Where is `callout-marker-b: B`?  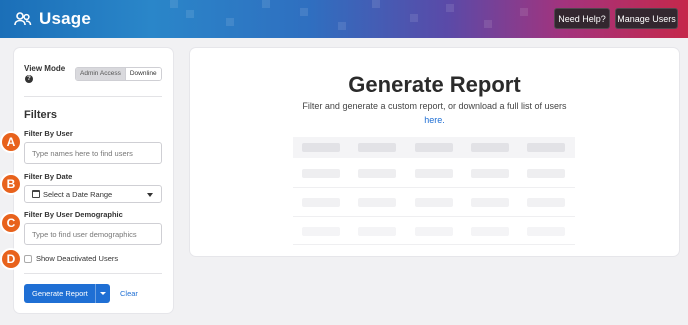
callout-marker-b: B is located at coordinates (11, 184).